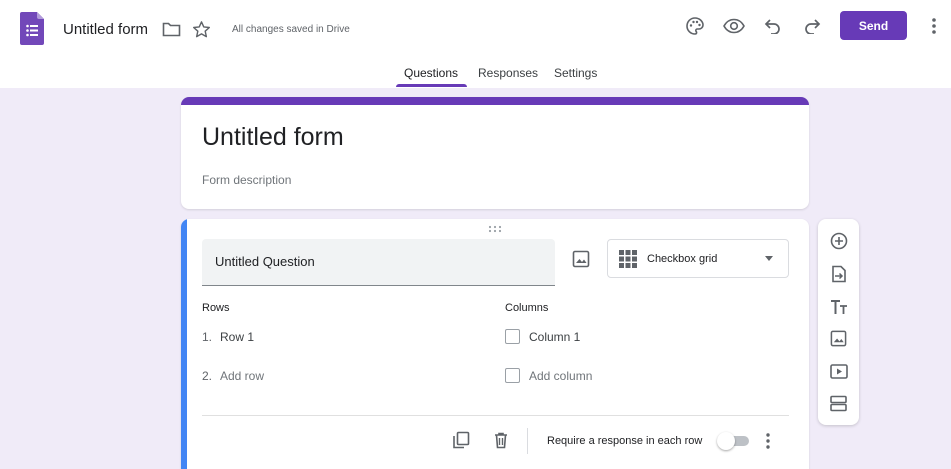 The image size is (951, 469). What do you see at coordinates (495, 229) in the screenshot?
I see `drag-handle-icon` at bounding box center [495, 229].